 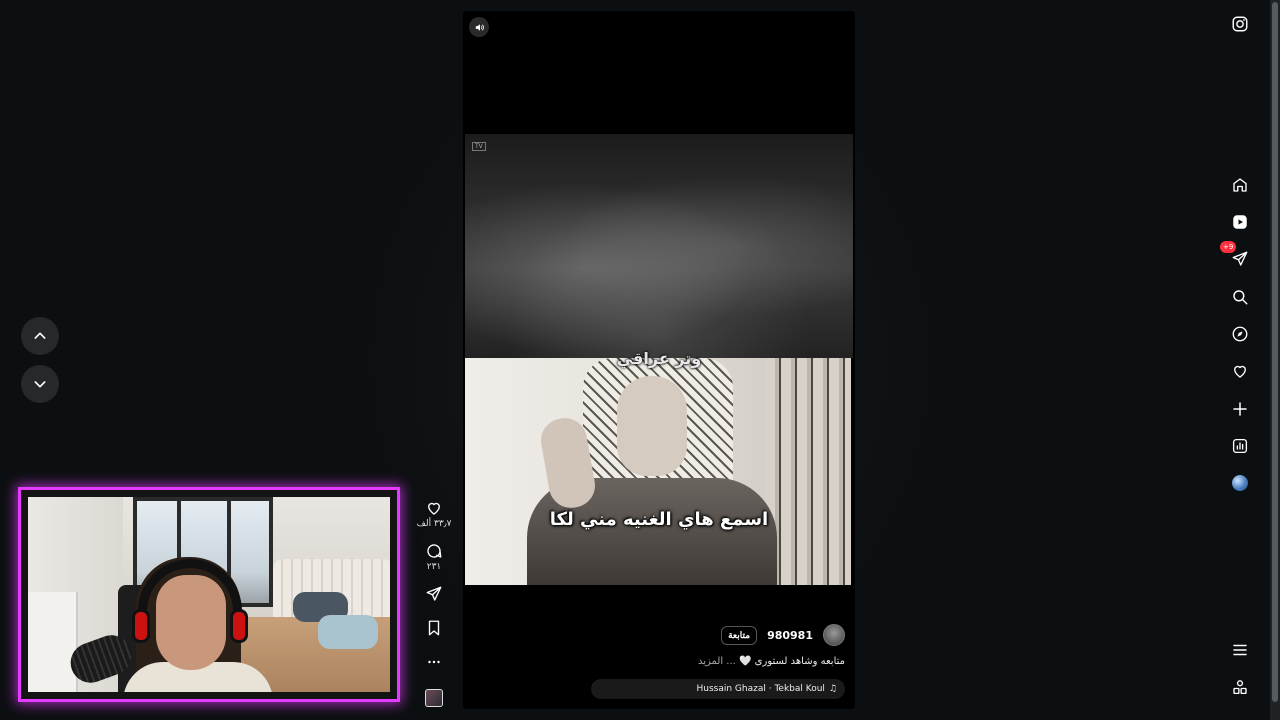 I want to click on mute-toggle-button, so click(x=479, y=27).